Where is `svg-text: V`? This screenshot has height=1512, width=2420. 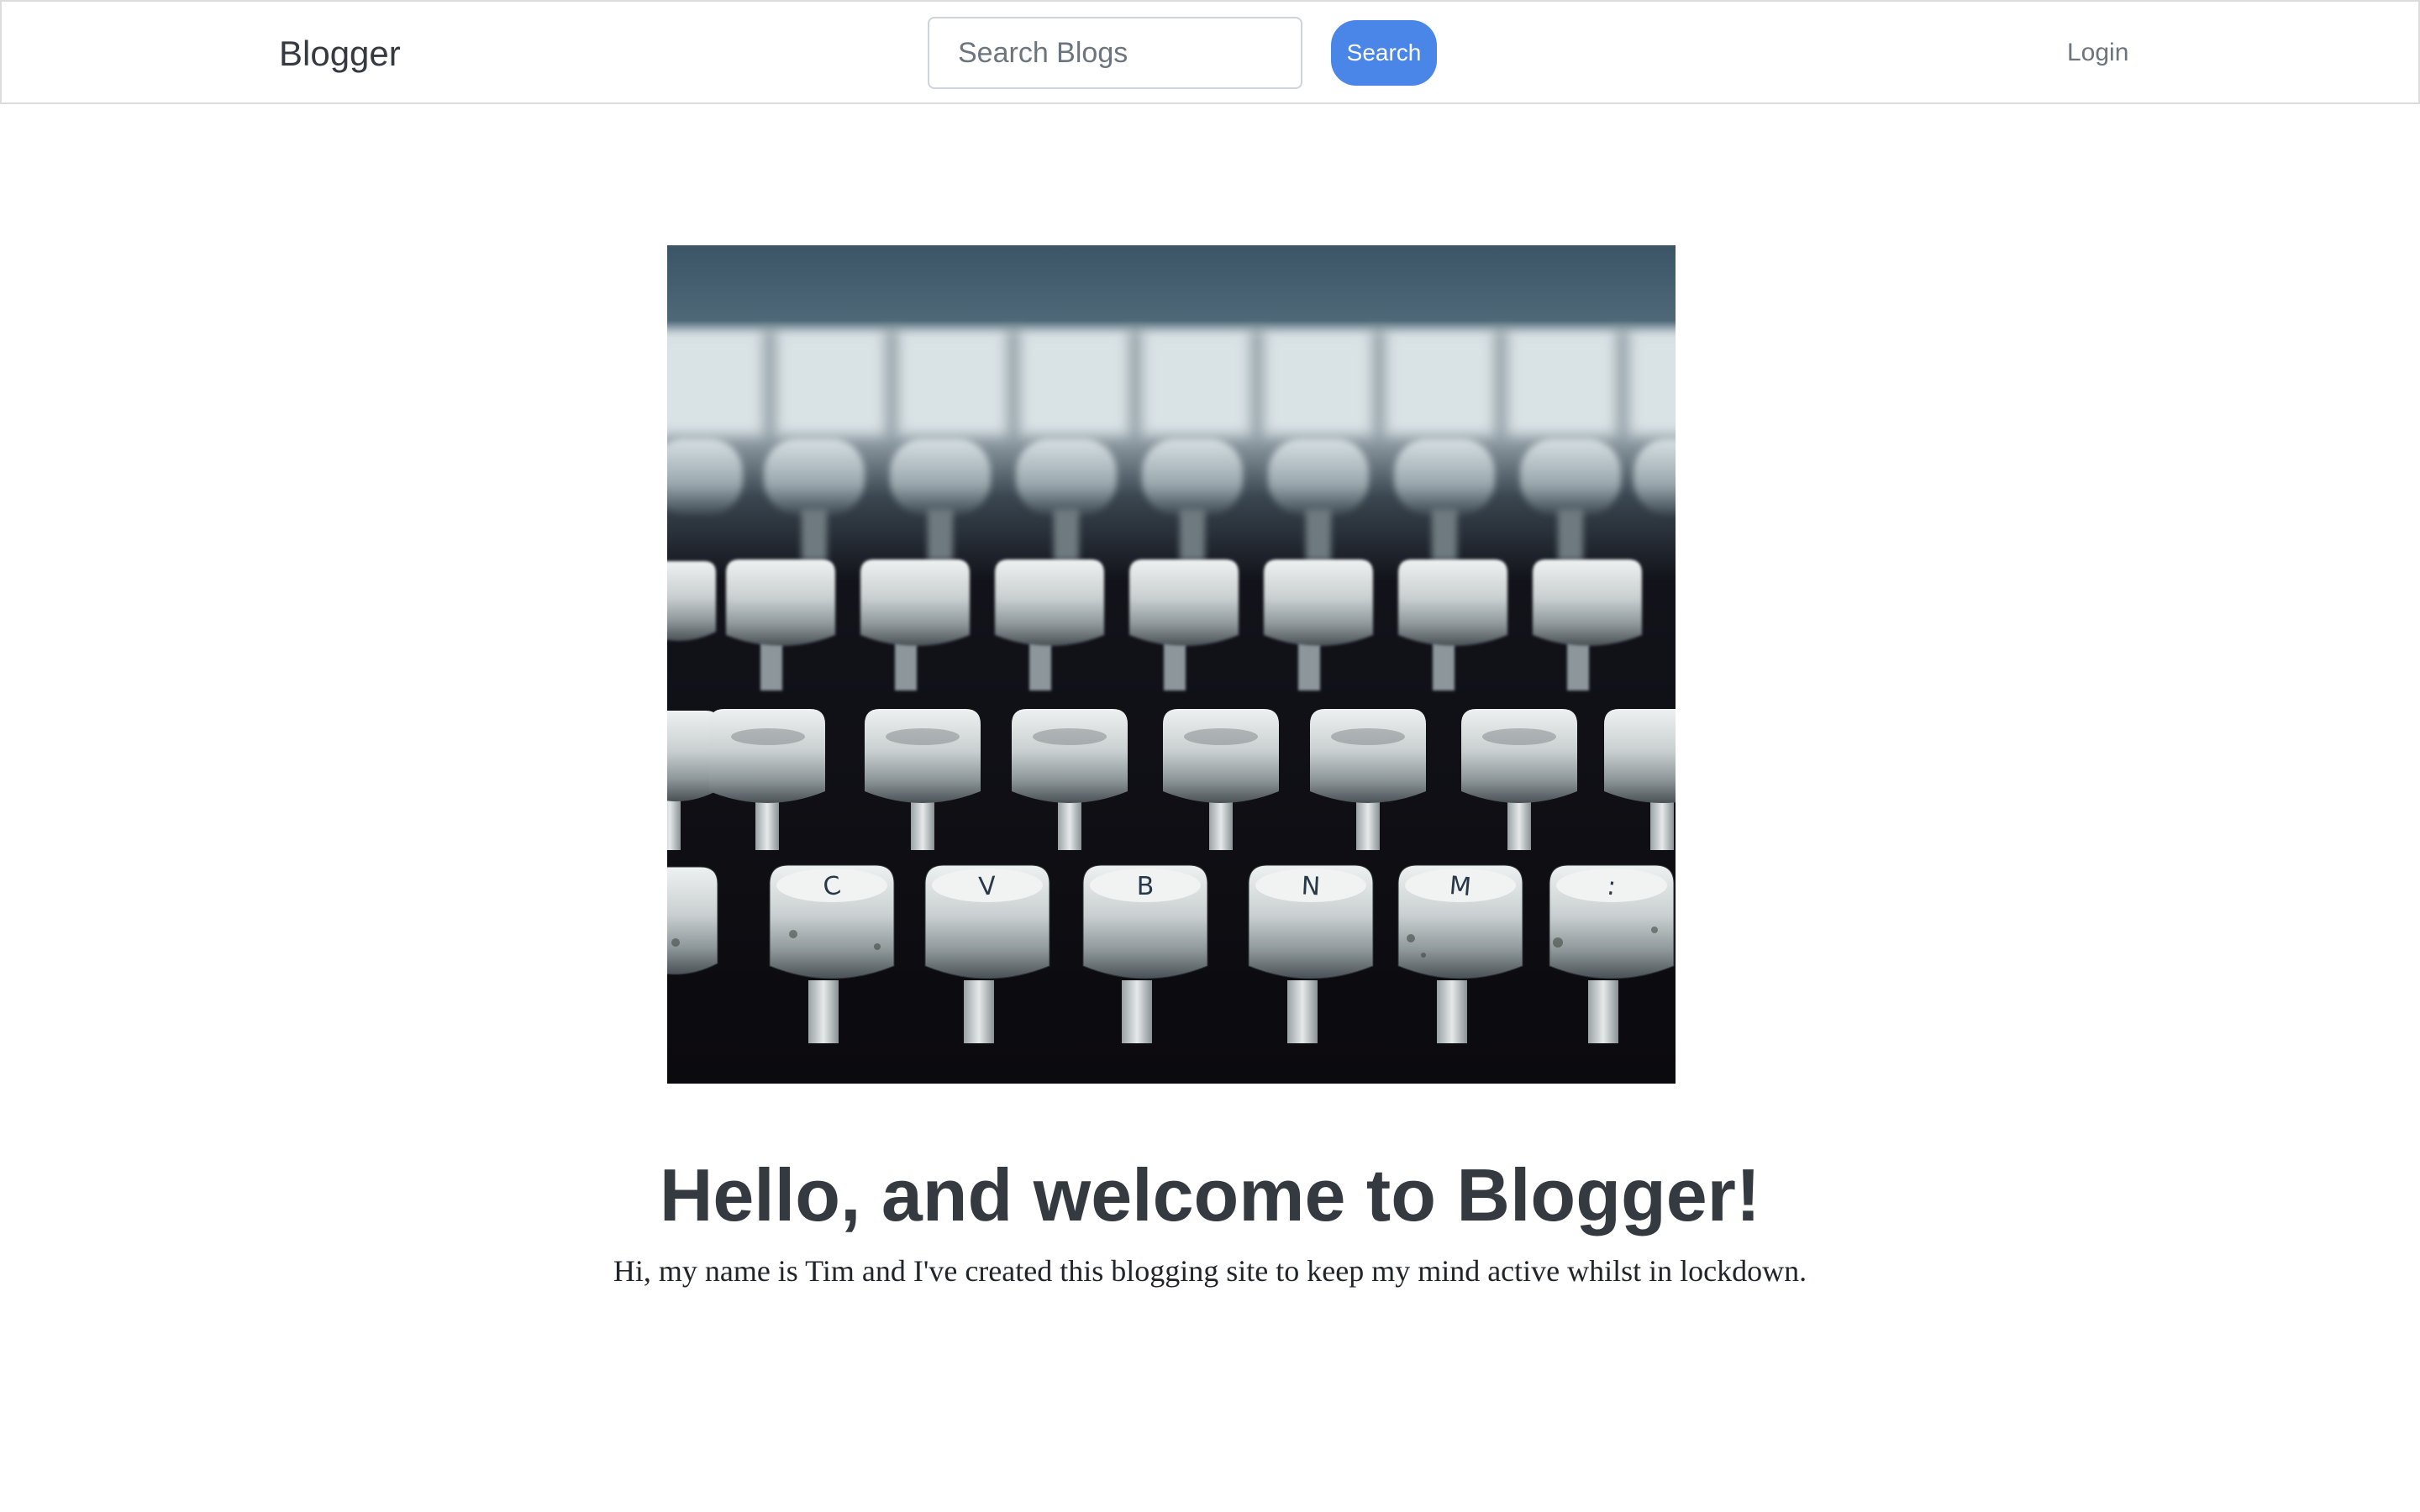
svg-text: V is located at coordinates (988, 886).